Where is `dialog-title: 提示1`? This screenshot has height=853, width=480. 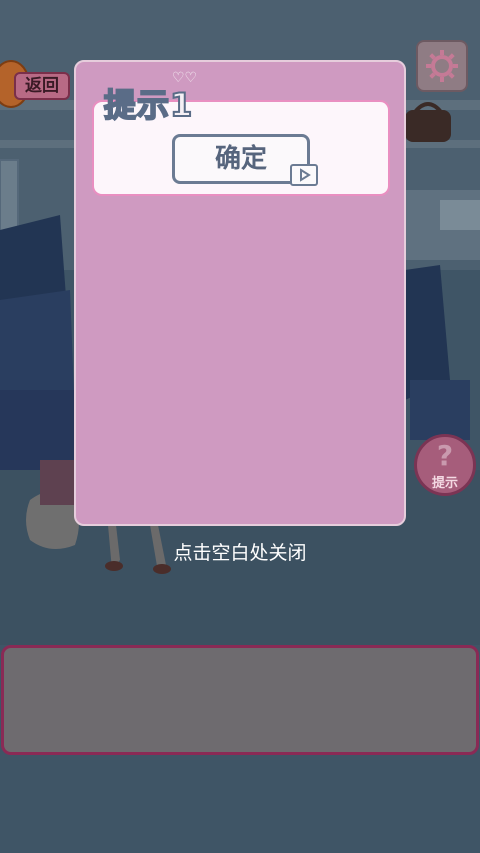 dialog-title: 提示1 is located at coordinates (148, 105).